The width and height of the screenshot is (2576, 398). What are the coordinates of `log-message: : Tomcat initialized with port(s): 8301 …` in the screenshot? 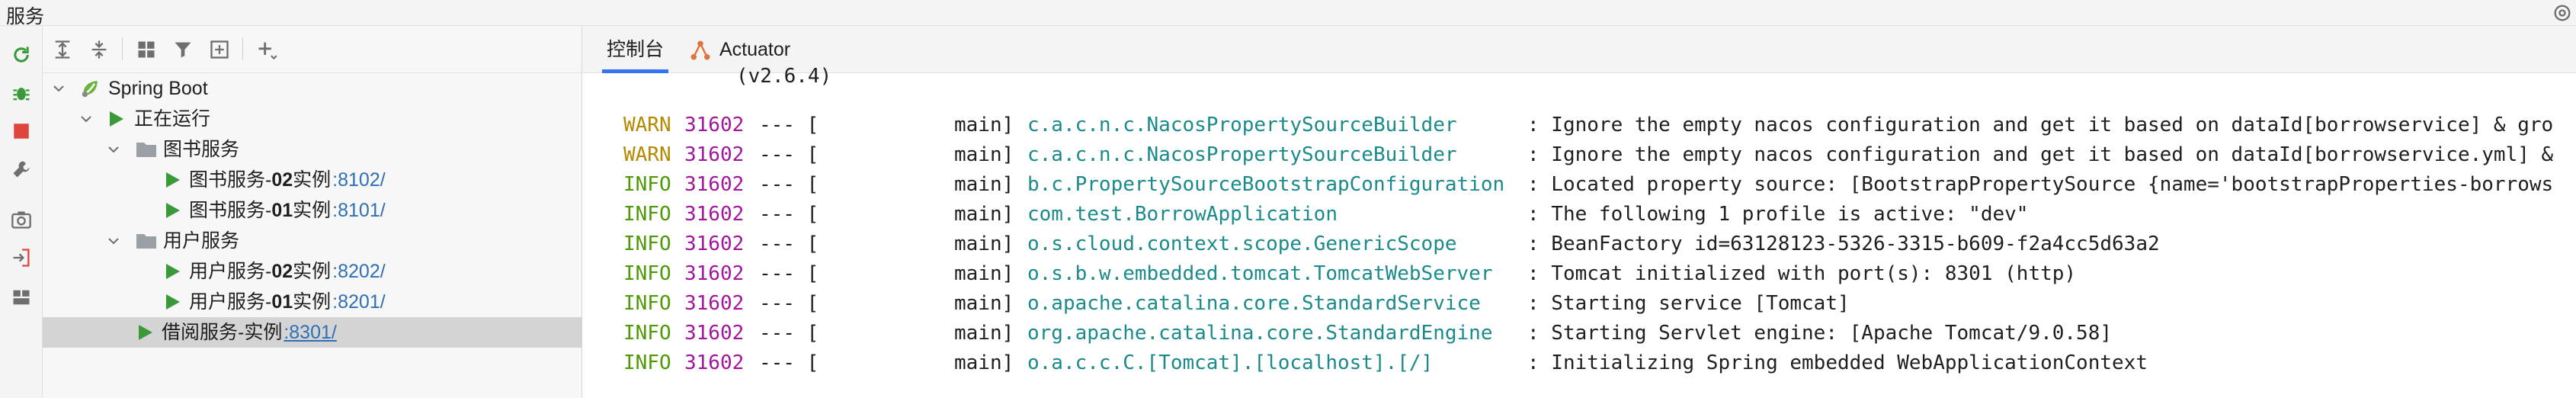 It's located at (1802, 273).